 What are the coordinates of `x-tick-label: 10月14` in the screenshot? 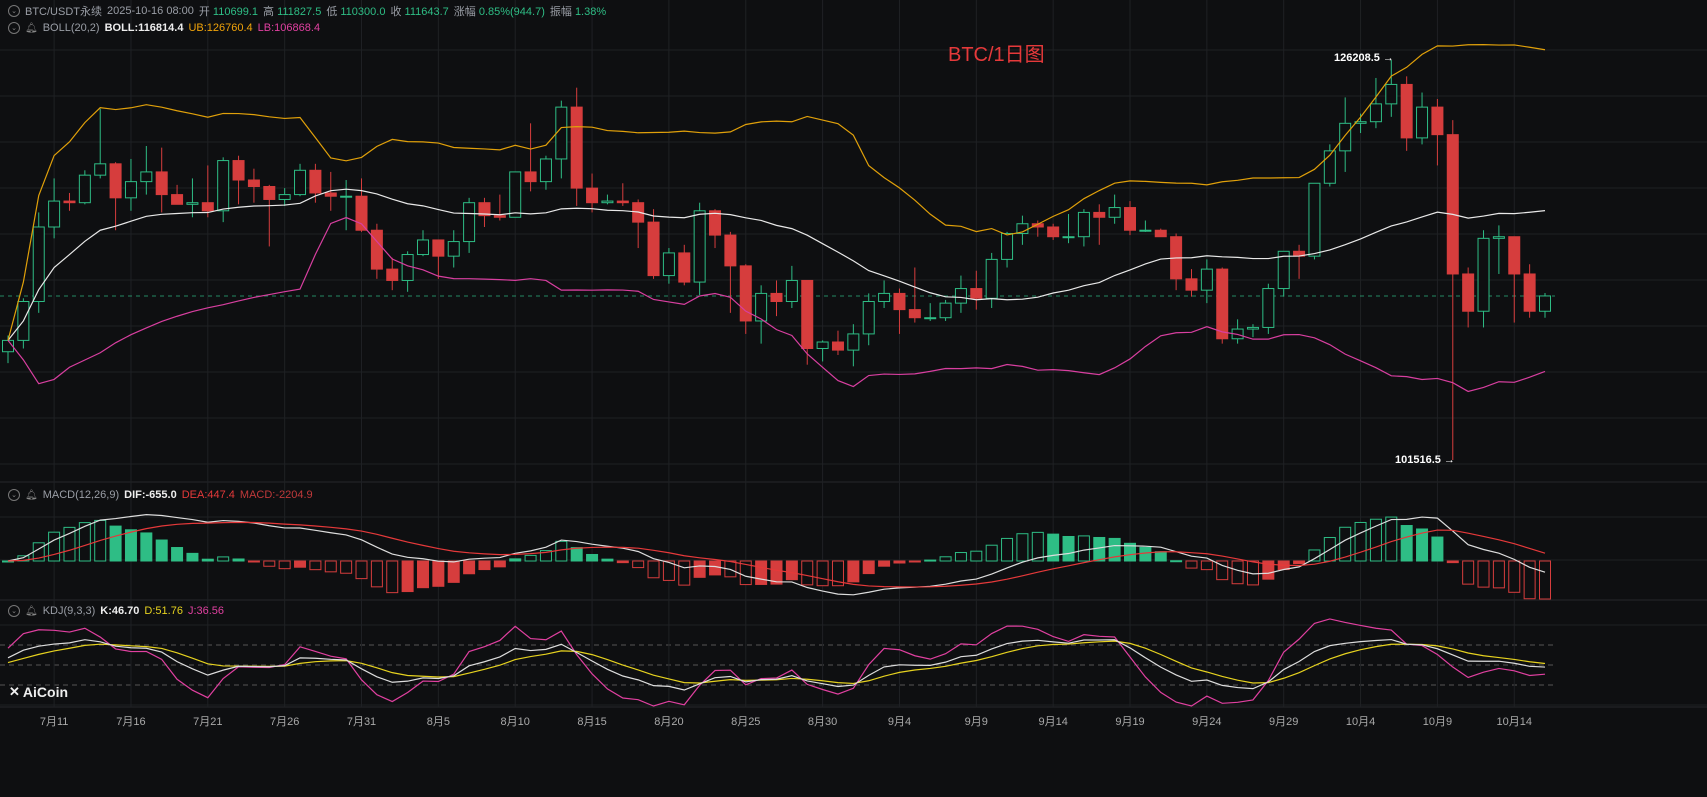 It's located at (1514, 722).